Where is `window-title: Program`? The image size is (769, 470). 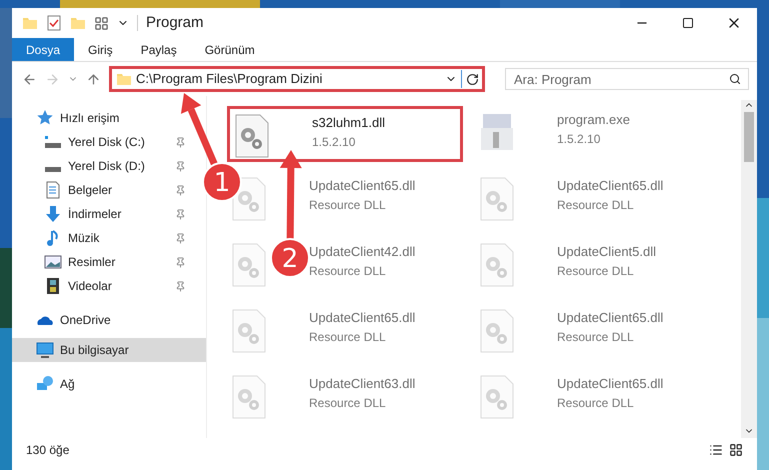
window-title: Program is located at coordinates (175, 22).